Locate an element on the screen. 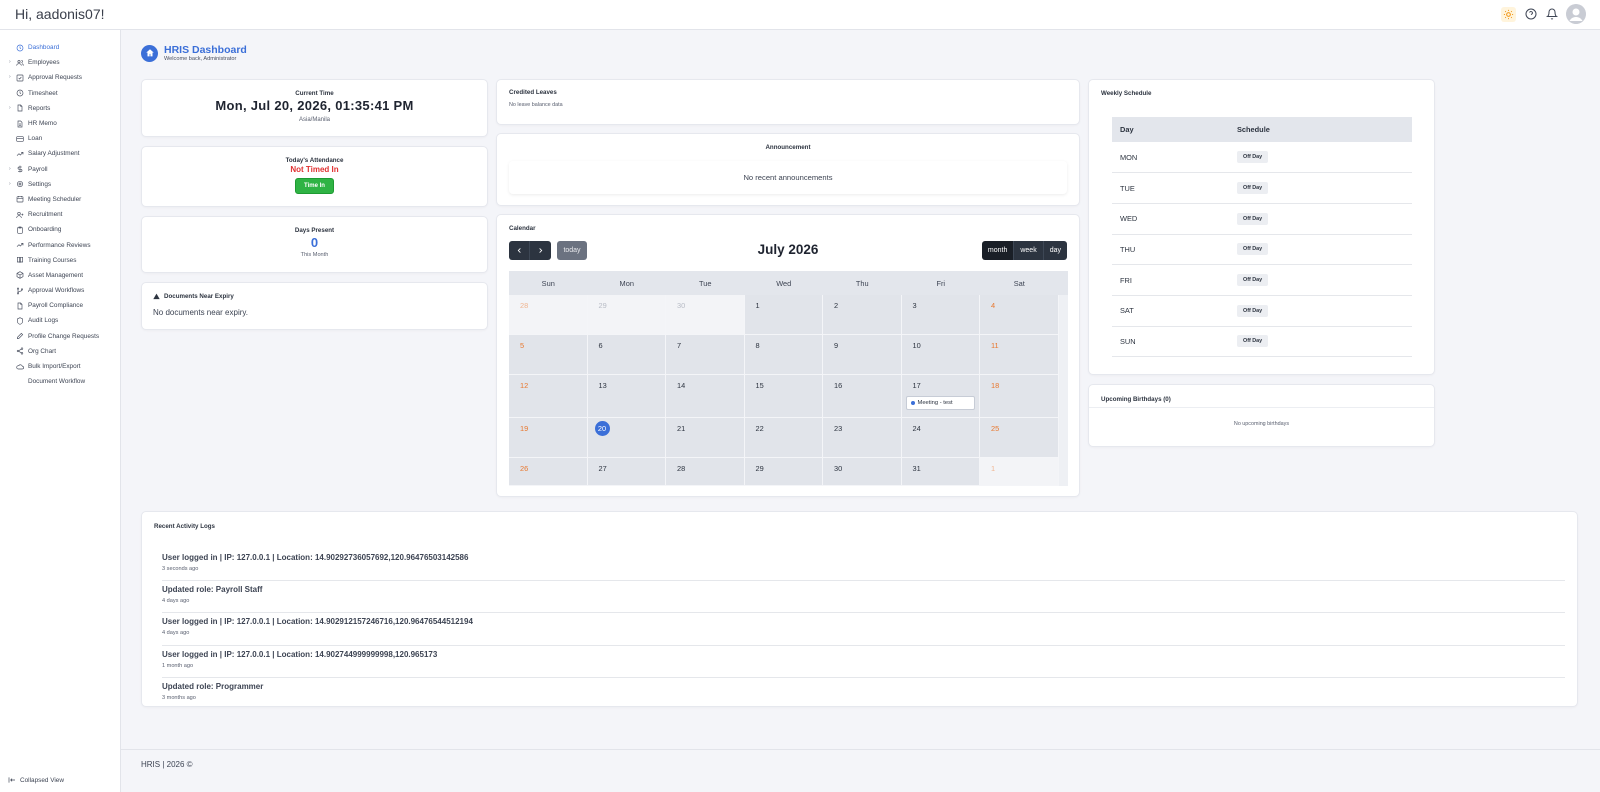  sidebar-item-org-chart: Org Chart is located at coordinates (60, 351).